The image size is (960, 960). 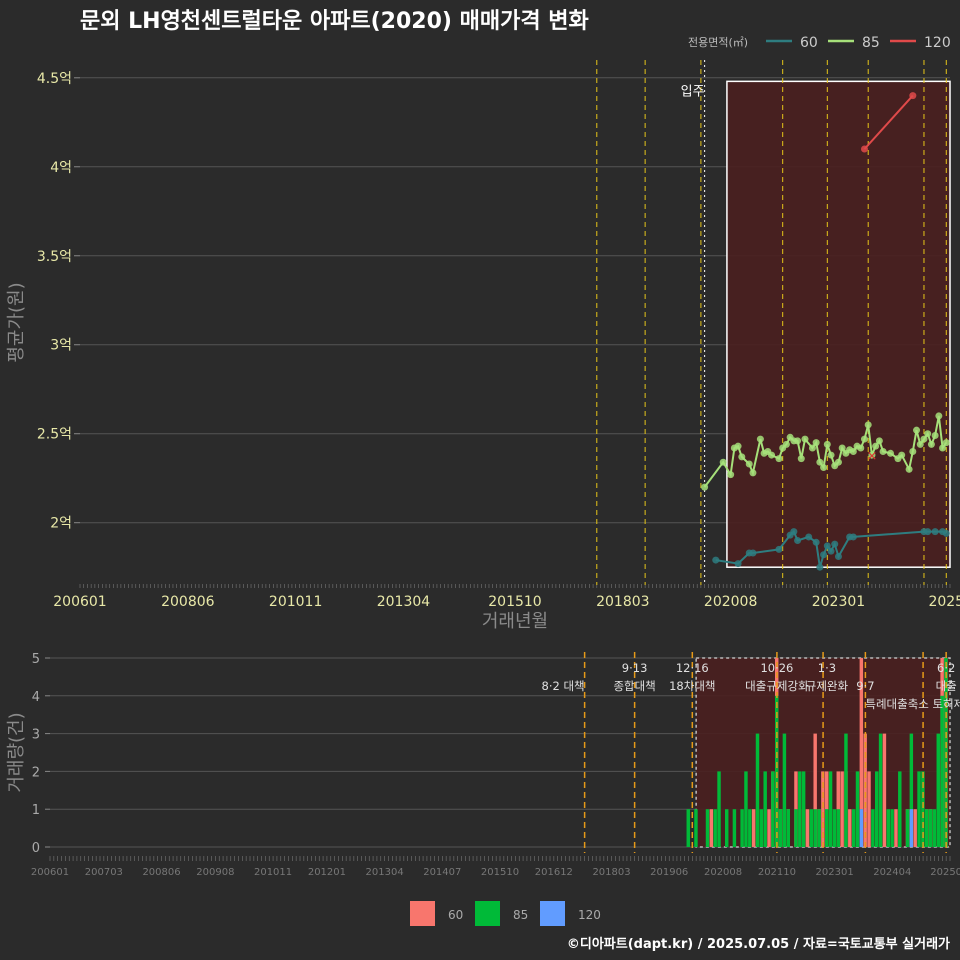 I want to click on price-x-tick-label: 200601, so click(x=79, y=602).